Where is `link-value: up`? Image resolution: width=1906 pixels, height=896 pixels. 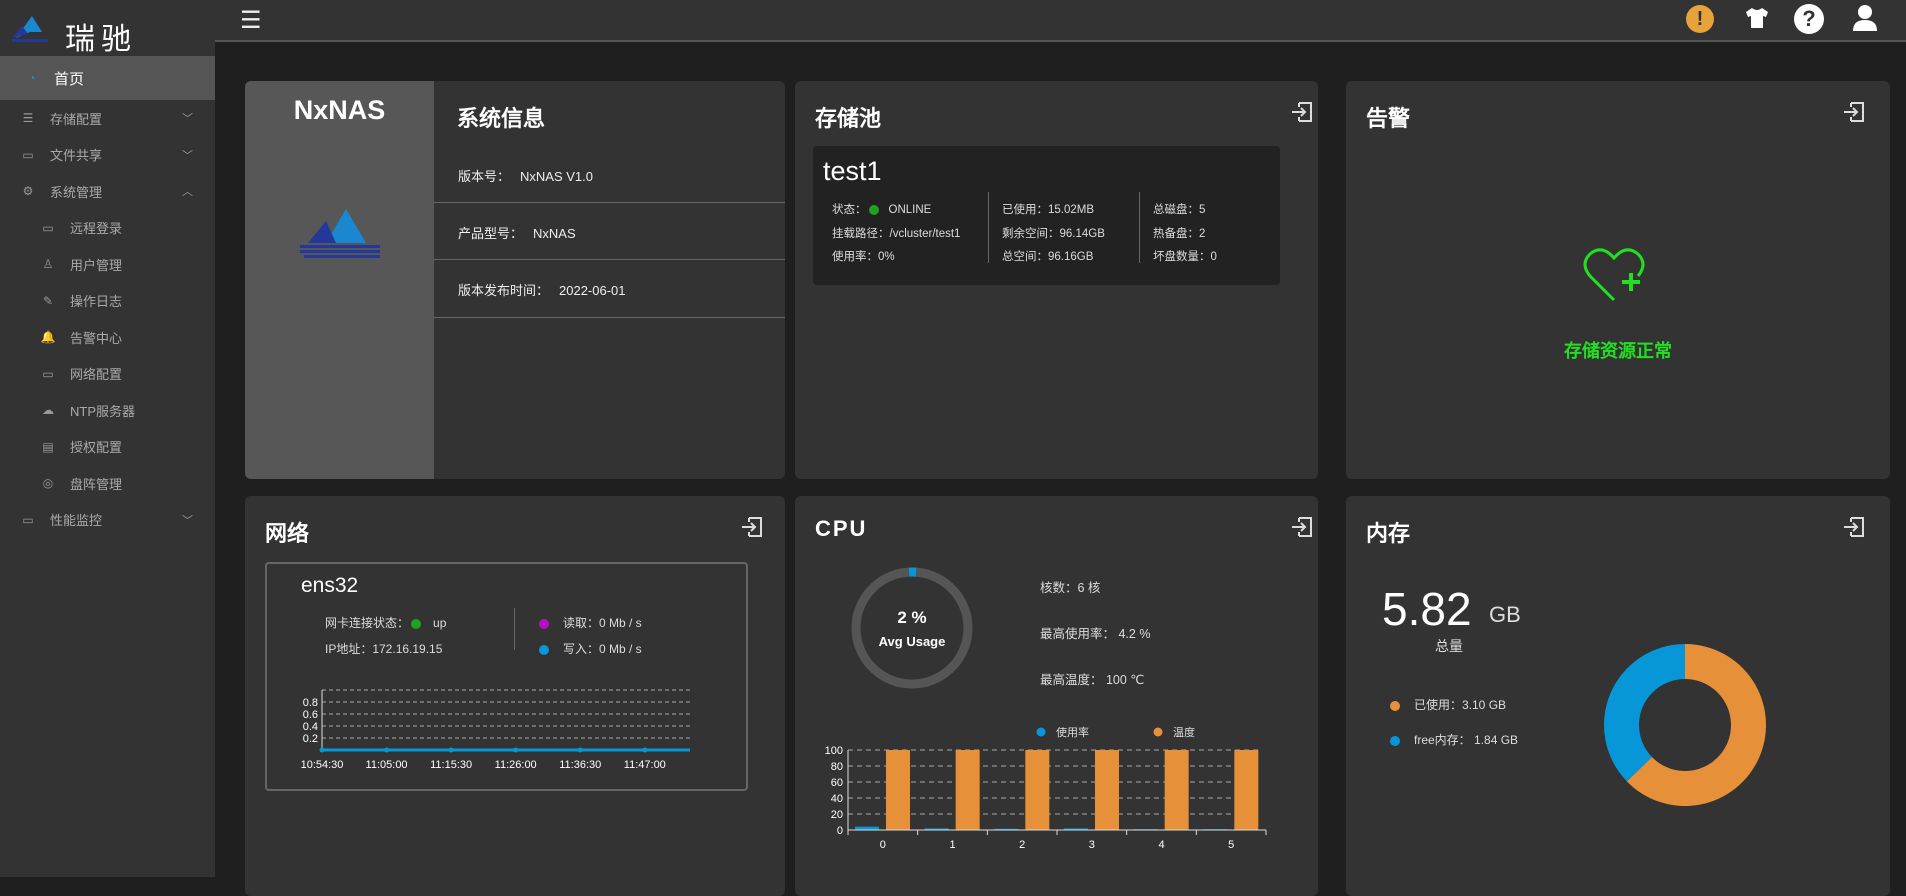
link-value: up is located at coordinates (440, 623).